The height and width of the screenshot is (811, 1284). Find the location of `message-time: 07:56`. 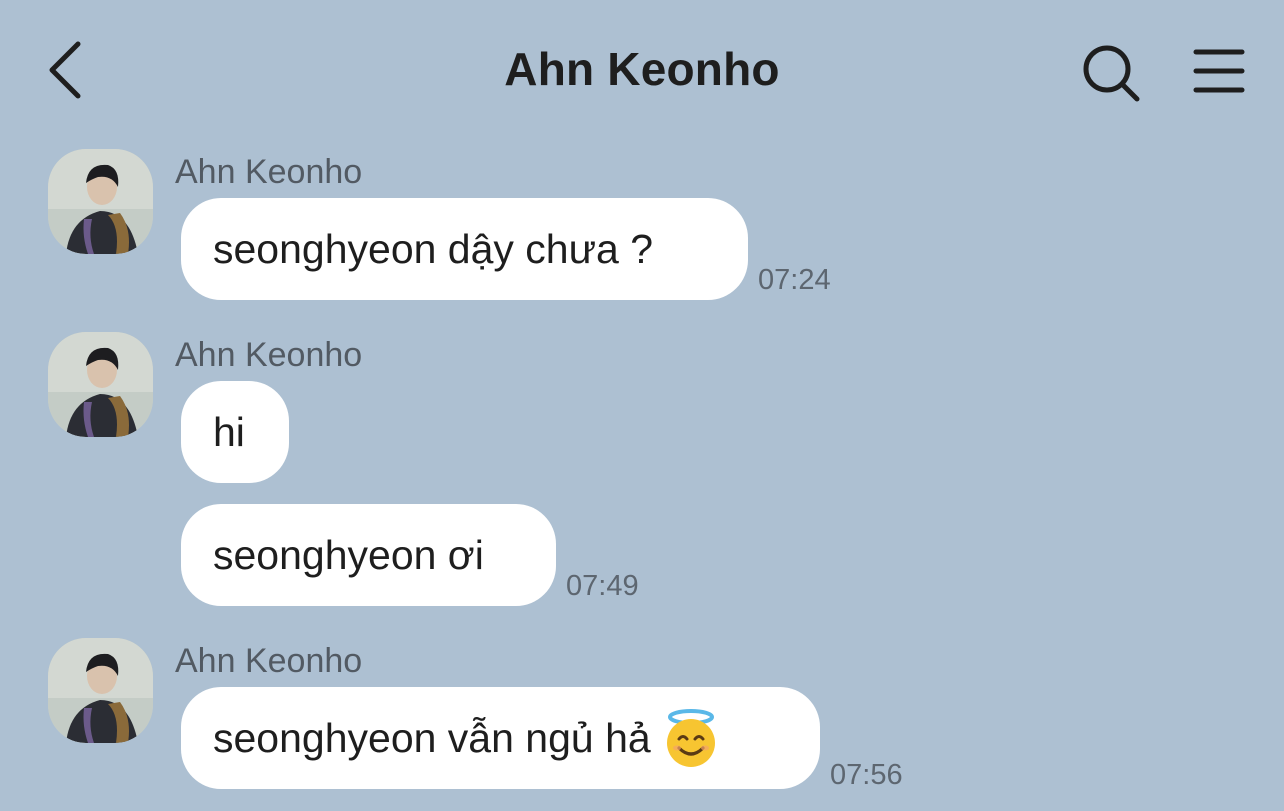

message-time: 07:56 is located at coordinates (866, 775).